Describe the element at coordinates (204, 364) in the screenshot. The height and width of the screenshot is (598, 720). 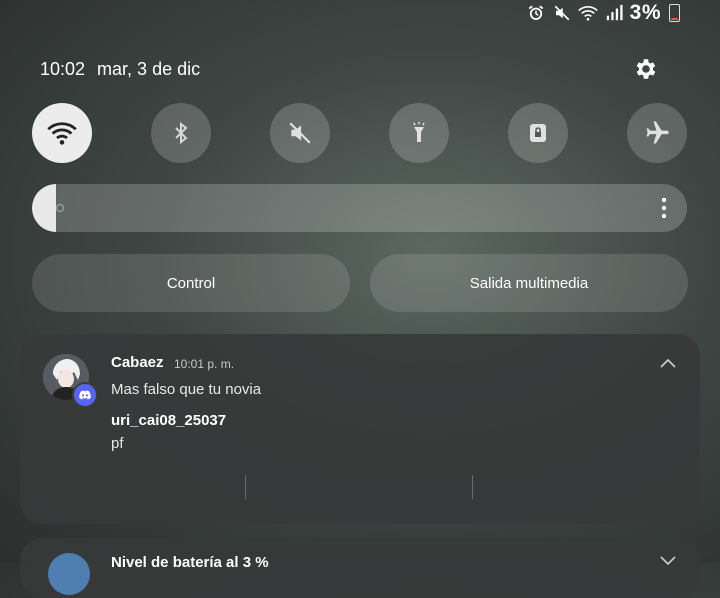
I see `notification-time: 10:01 p. m.` at that location.